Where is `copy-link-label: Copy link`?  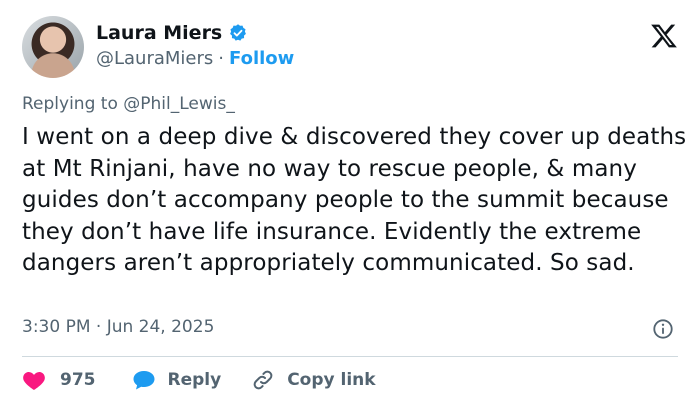
copy-link-label: Copy link is located at coordinates (331, 380).